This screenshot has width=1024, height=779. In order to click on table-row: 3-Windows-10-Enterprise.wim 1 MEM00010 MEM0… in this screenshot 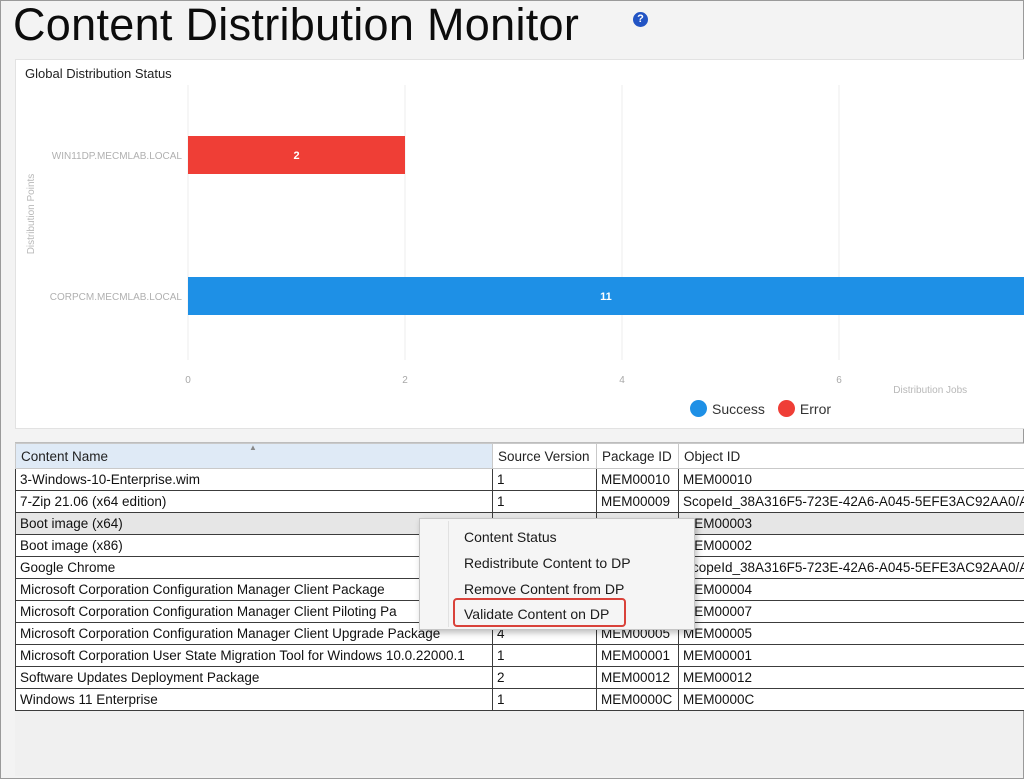, I will do `click(519, 479)`.